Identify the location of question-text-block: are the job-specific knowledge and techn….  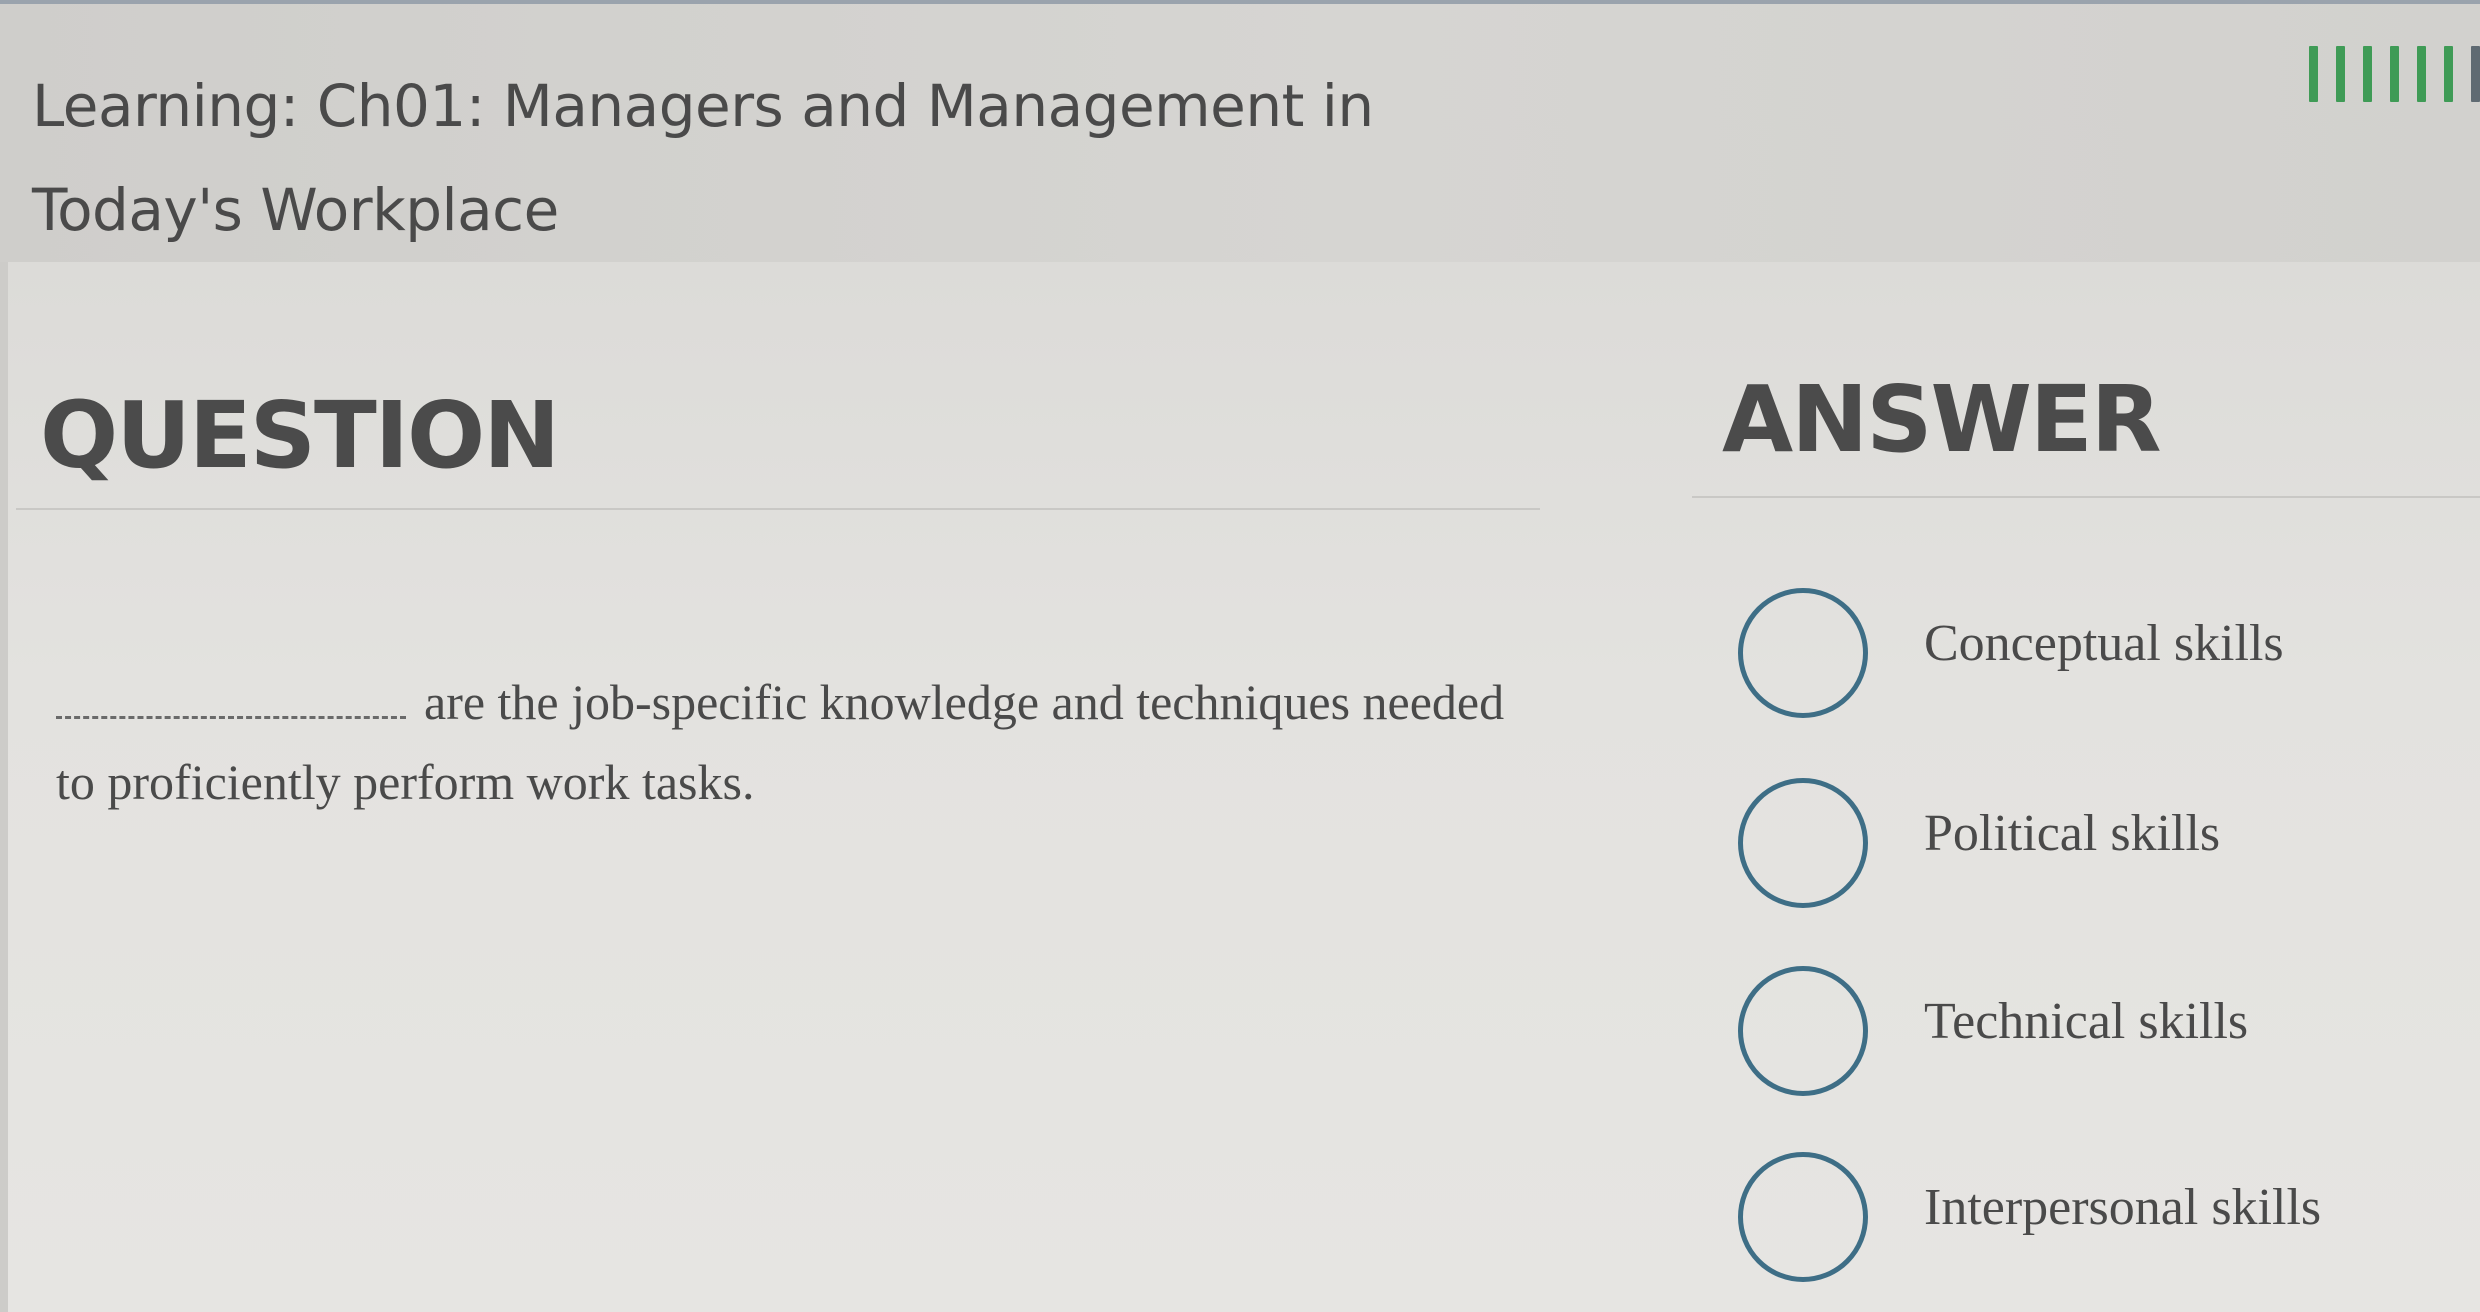
(786, 742).